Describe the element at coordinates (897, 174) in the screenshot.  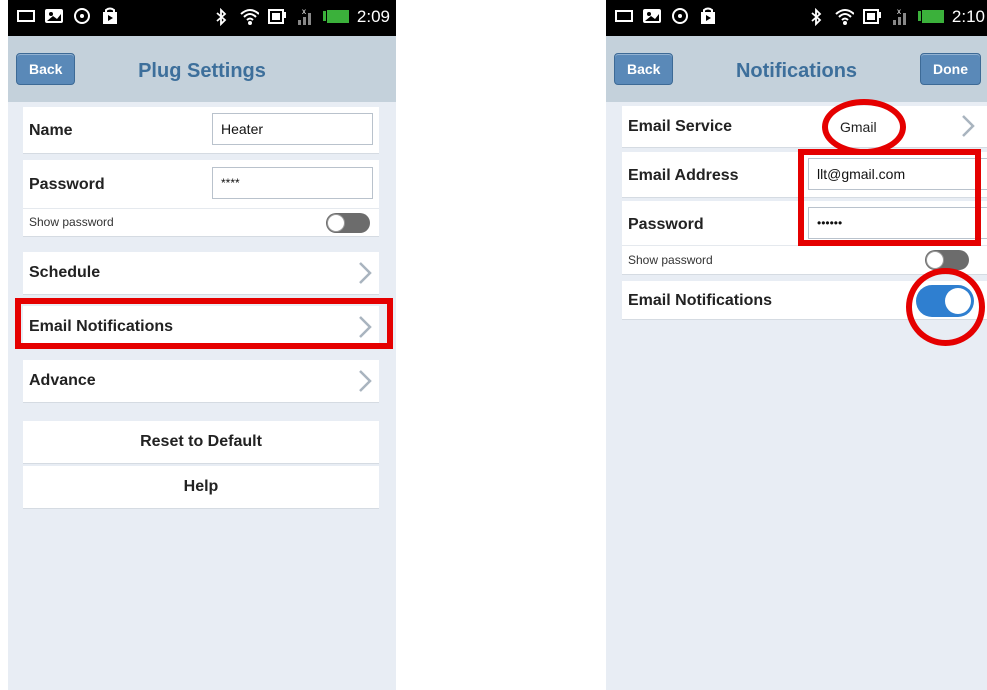
I see `email-address-field: llt@gmail.com` at that location.